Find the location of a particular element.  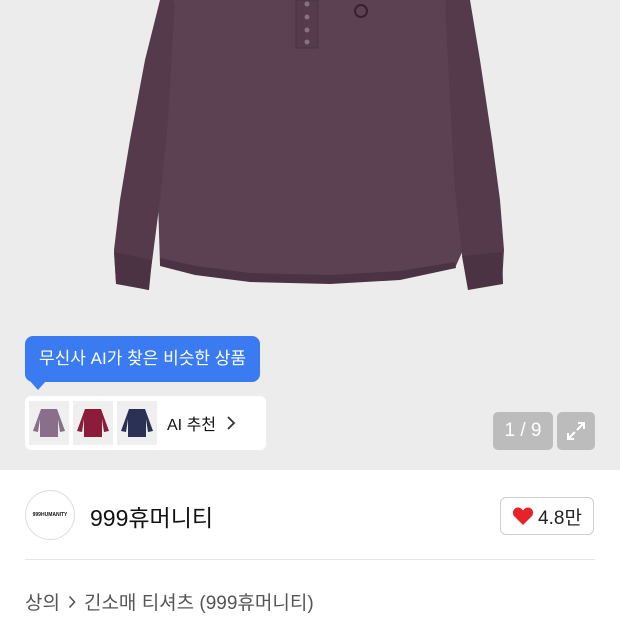

ai-similar-tooltip: 무신사 AI가 찾은 비슷한 상품 is located at coordinates (142, 359).